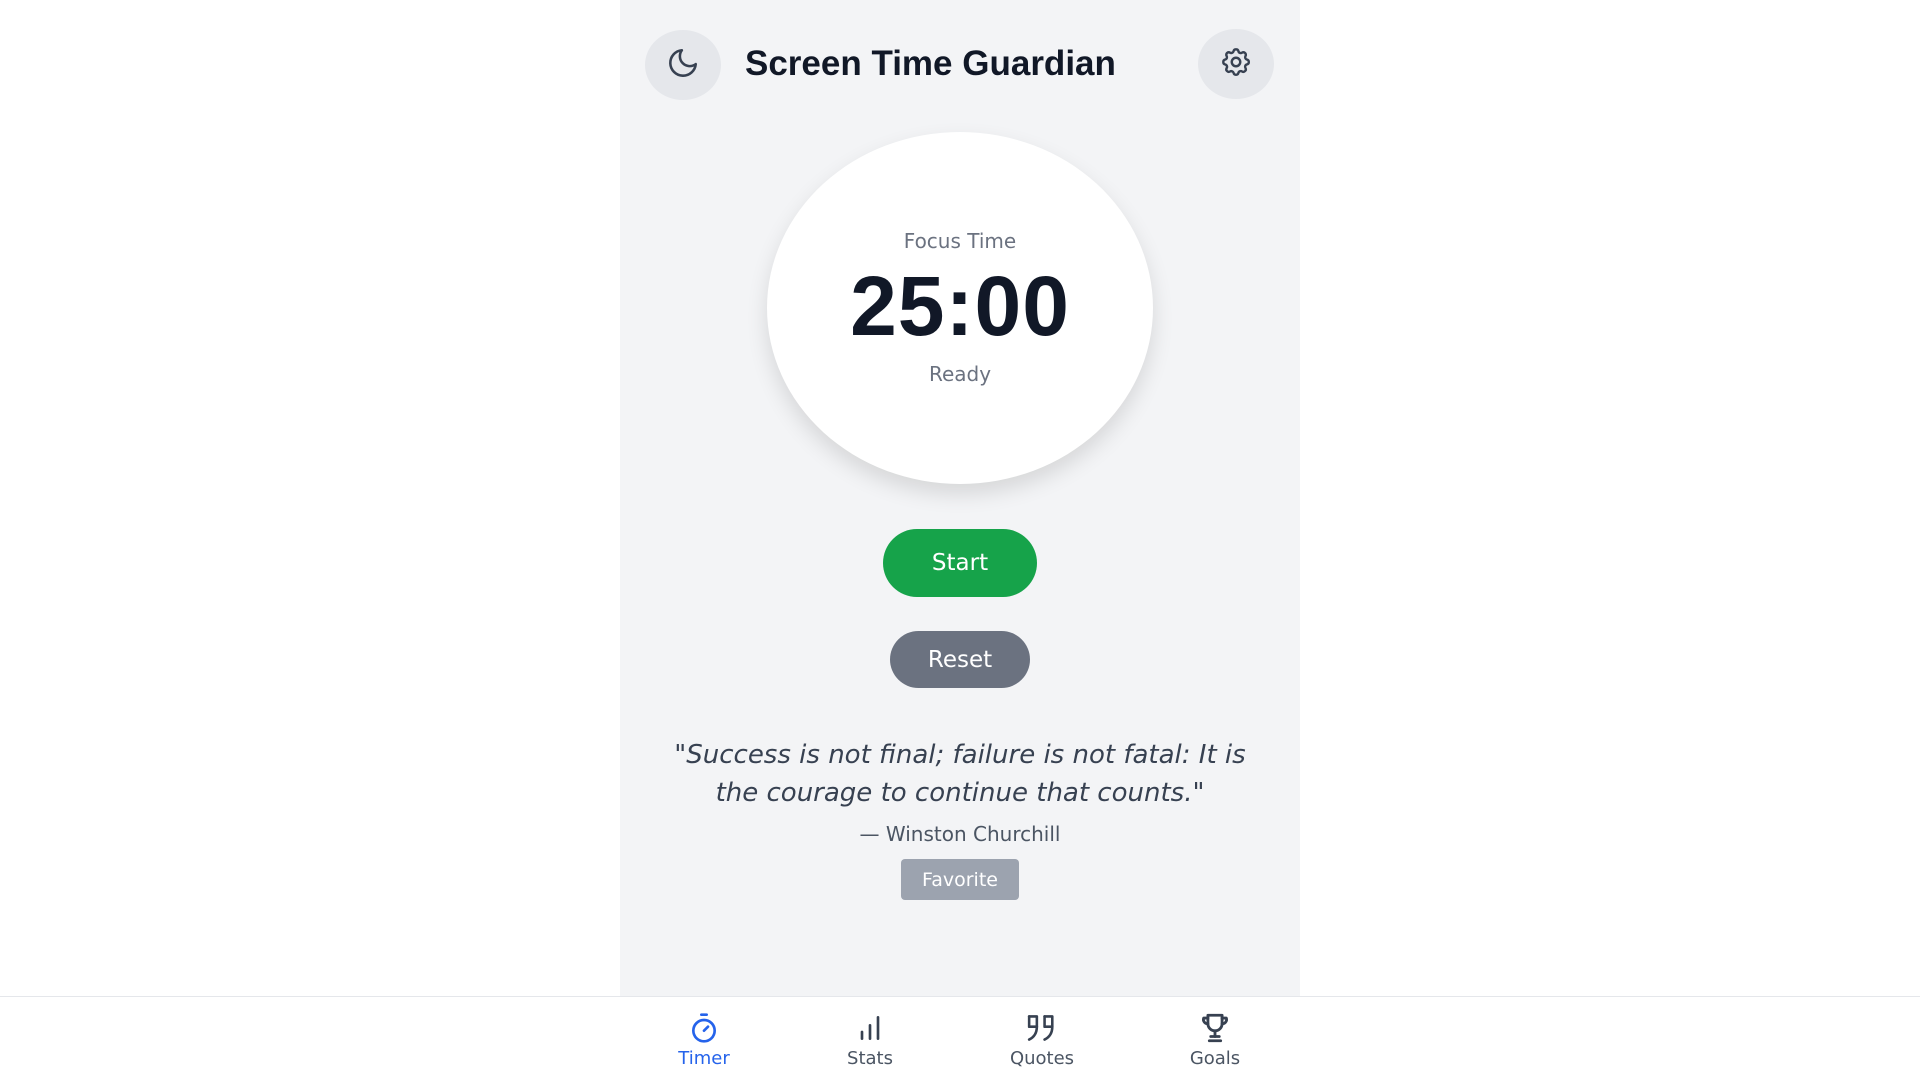 Image resolution: width=1920 pixels, height=1080 pixels. Describe the element at coordinates (930, 63) in the screenshot. I see `app-title: Screen Time Guardian` at that location.